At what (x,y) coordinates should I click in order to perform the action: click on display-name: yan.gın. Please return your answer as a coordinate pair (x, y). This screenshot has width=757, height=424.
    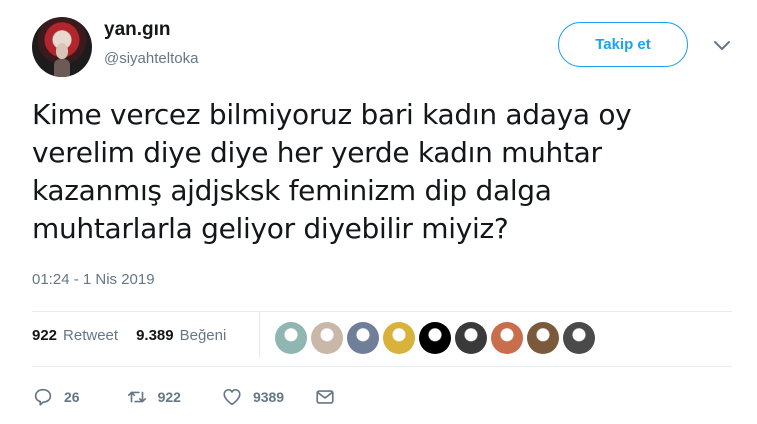
    Looking at the image, I should click on (137, 30).